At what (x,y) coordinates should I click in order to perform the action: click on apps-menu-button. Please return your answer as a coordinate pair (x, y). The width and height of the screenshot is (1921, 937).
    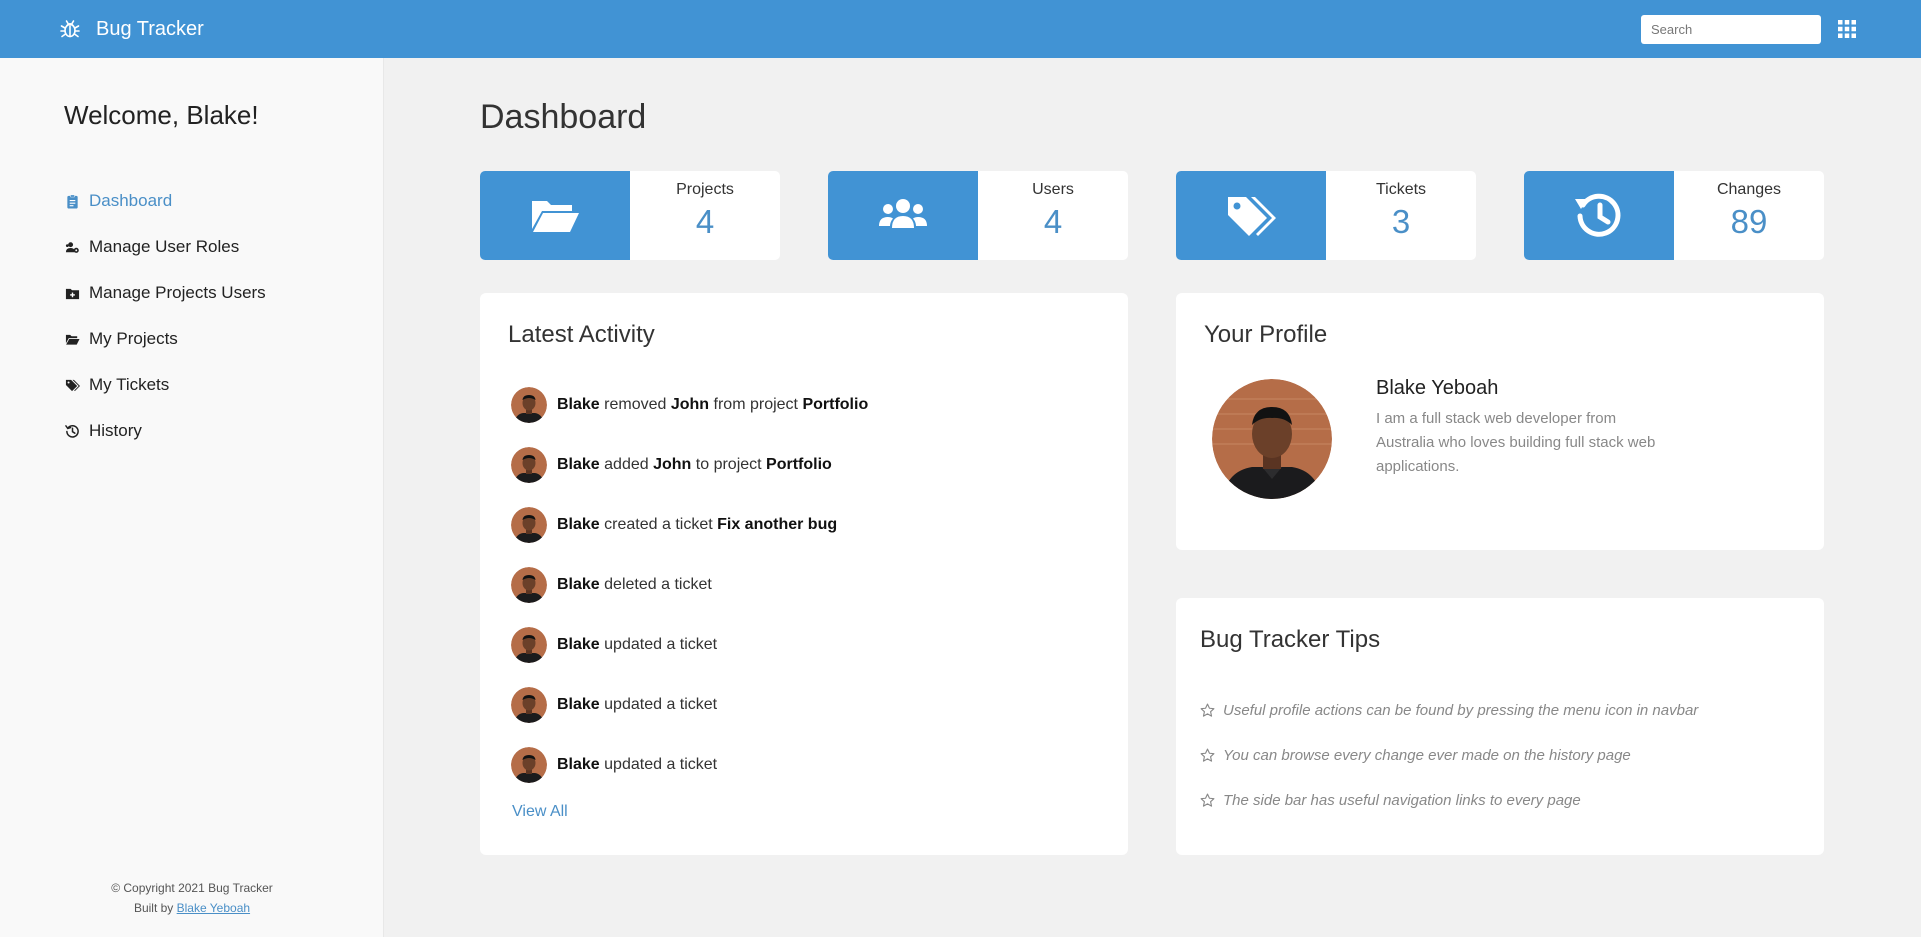
    Looking at the image, I should click on (1847, 29).